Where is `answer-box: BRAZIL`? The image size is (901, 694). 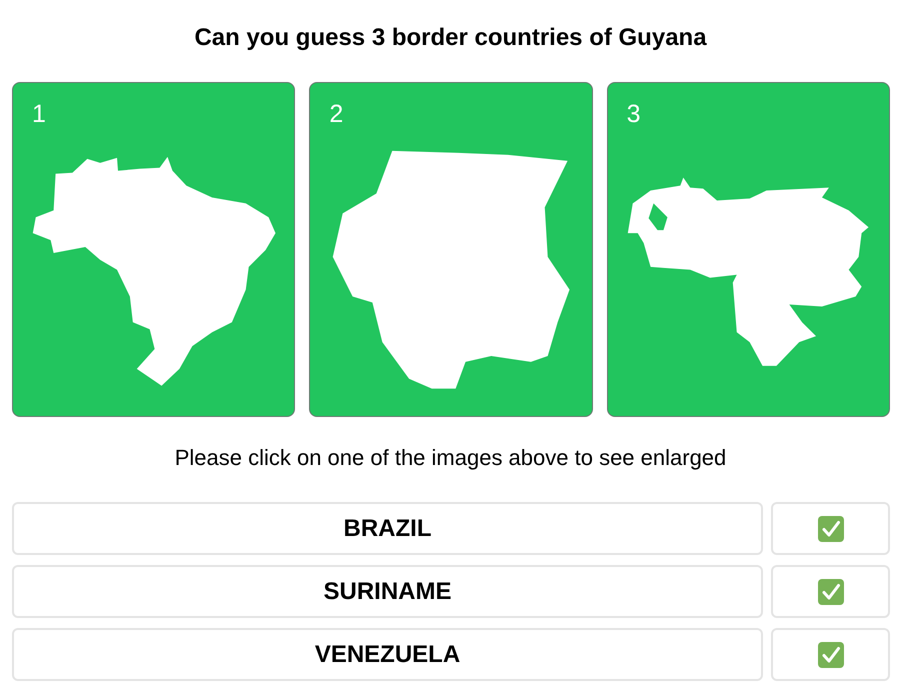
answer-box: BRAZIL is located at coordinates (387, 528).